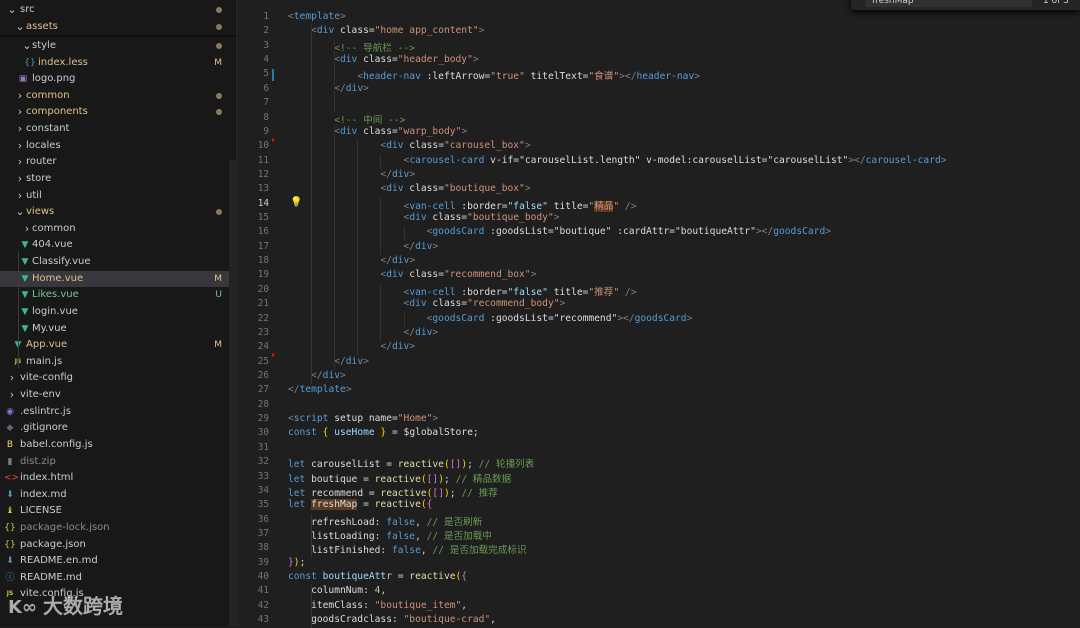 The image size is (1080, 628). What do you see at coordinates (22, 607) in the screenshot?
I see `watermark-logo: K∞` at bounding box center [22, 607].